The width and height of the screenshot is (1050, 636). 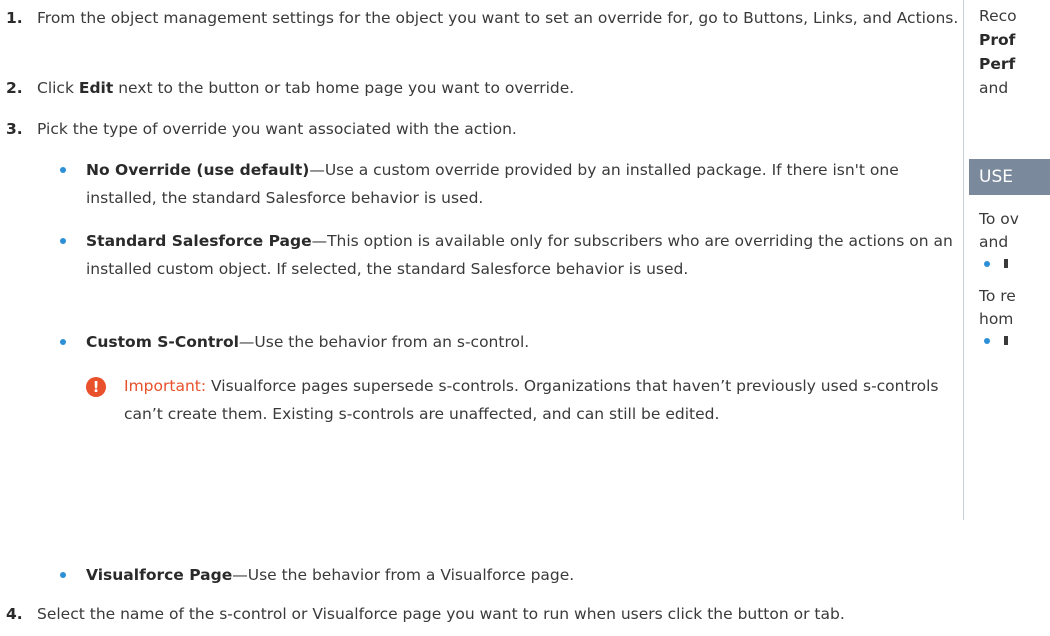 What do you see at coordinates (159, 575) in the screenshot?
I see `option-title: Visualforce Page` at bounding box center [159, 575].